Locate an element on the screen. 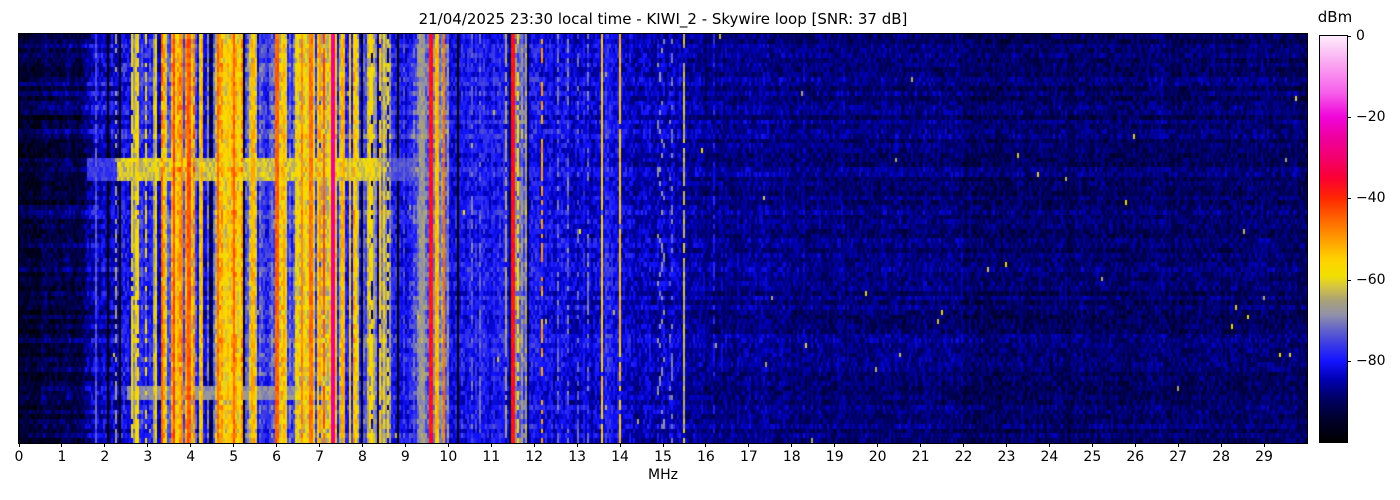 The height and width of the screenshot is (500, 1400). x-tick-label: 20 is located at coordinates (877, 457).